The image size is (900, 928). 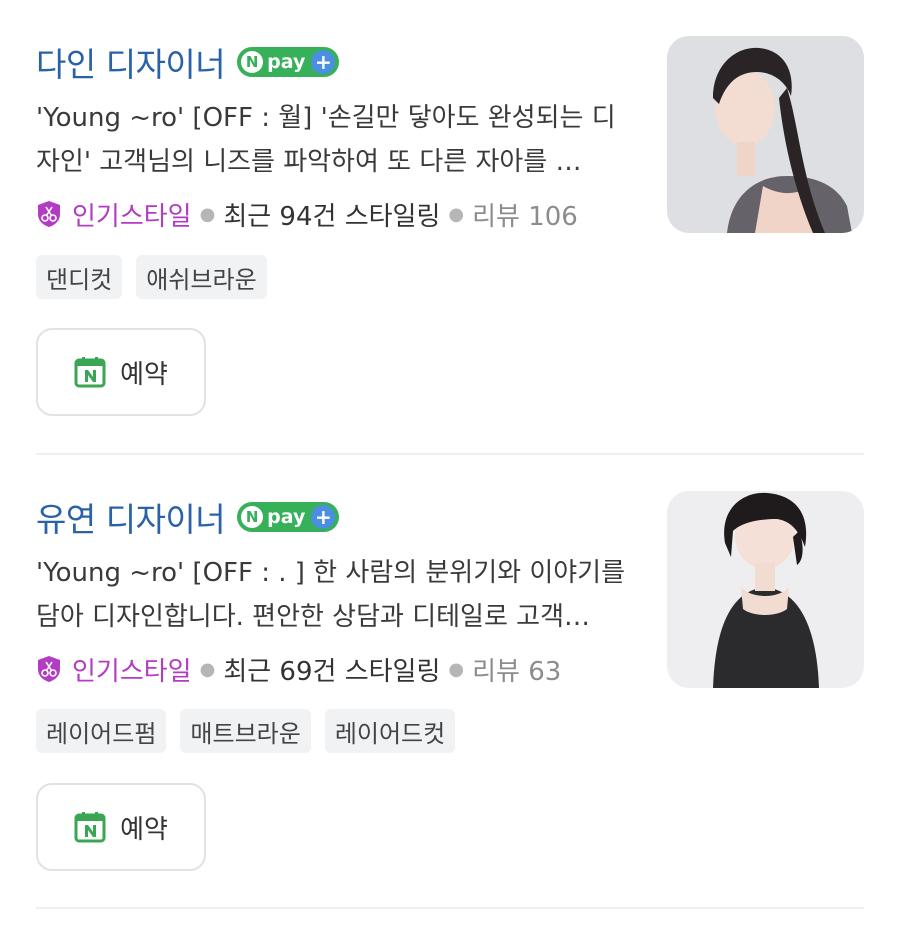 I want to click on designer-title-row: 유연 디자이너 N pay +, so click(x=188, y=517).